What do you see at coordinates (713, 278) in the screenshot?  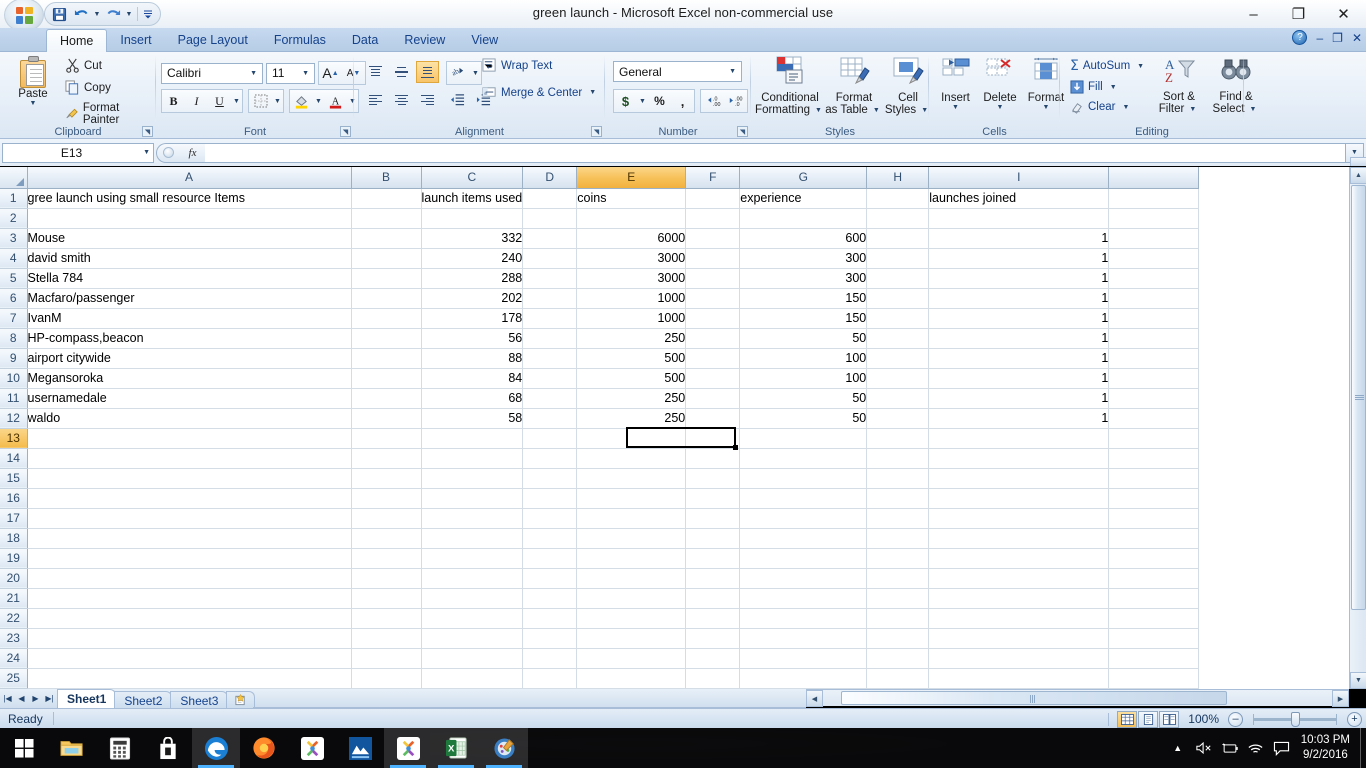 I see `cell-f5` at bounding box center [713, 278].